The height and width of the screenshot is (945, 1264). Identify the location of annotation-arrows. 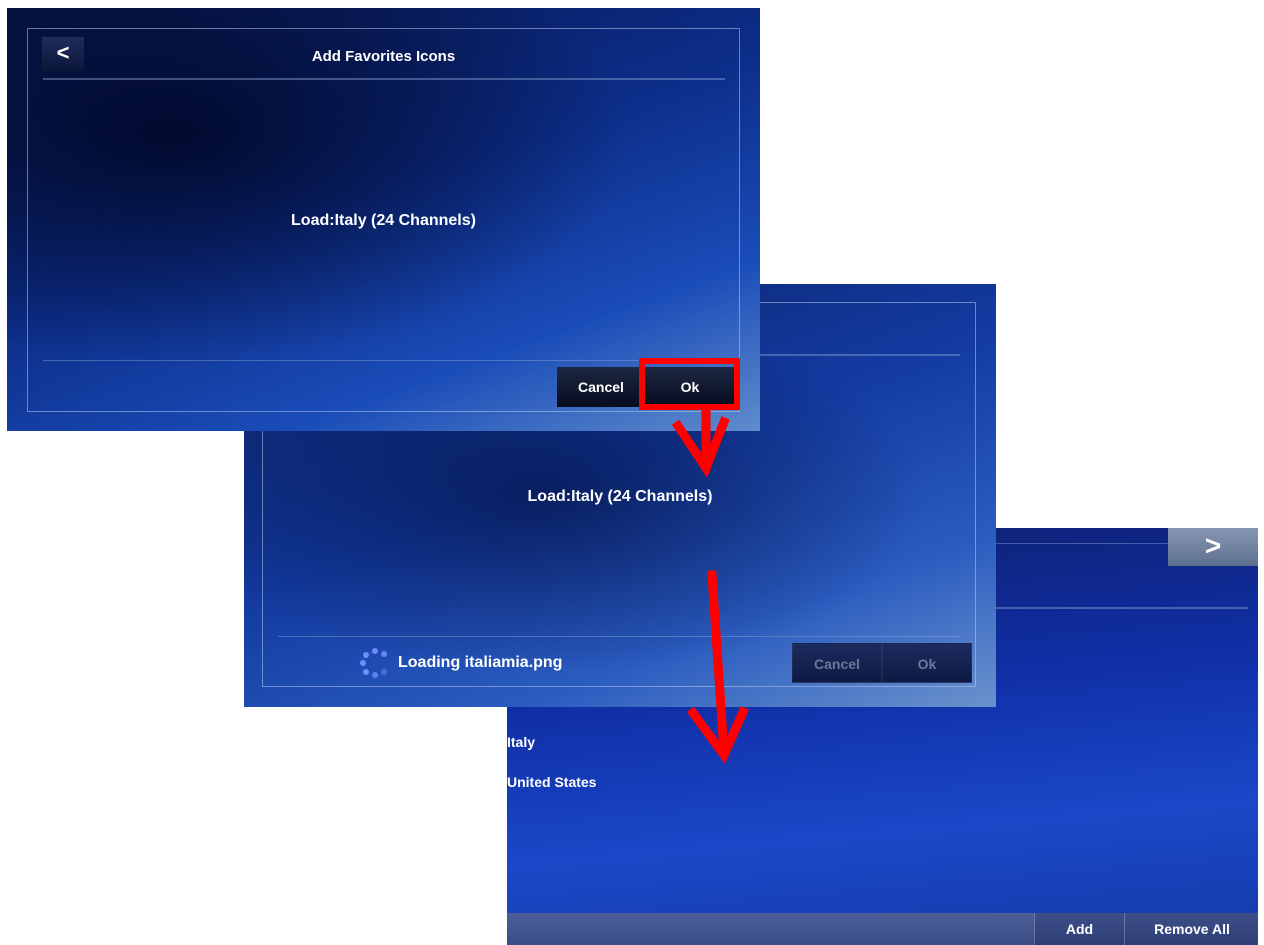
(710, 584).